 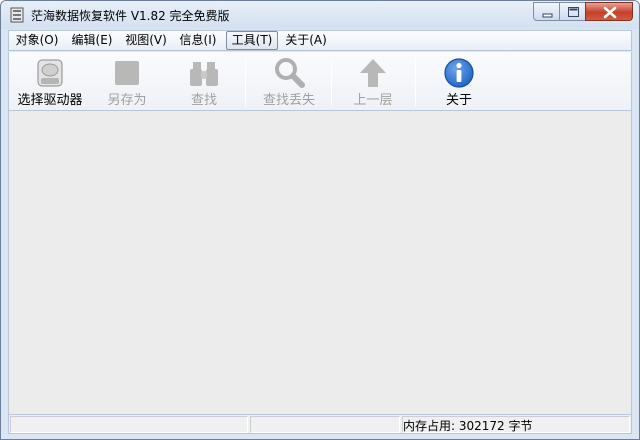 What do you see at coordinates (204, 74) in the screenshot?
I see `binoculars-icon` at bounding box center [204, 74].